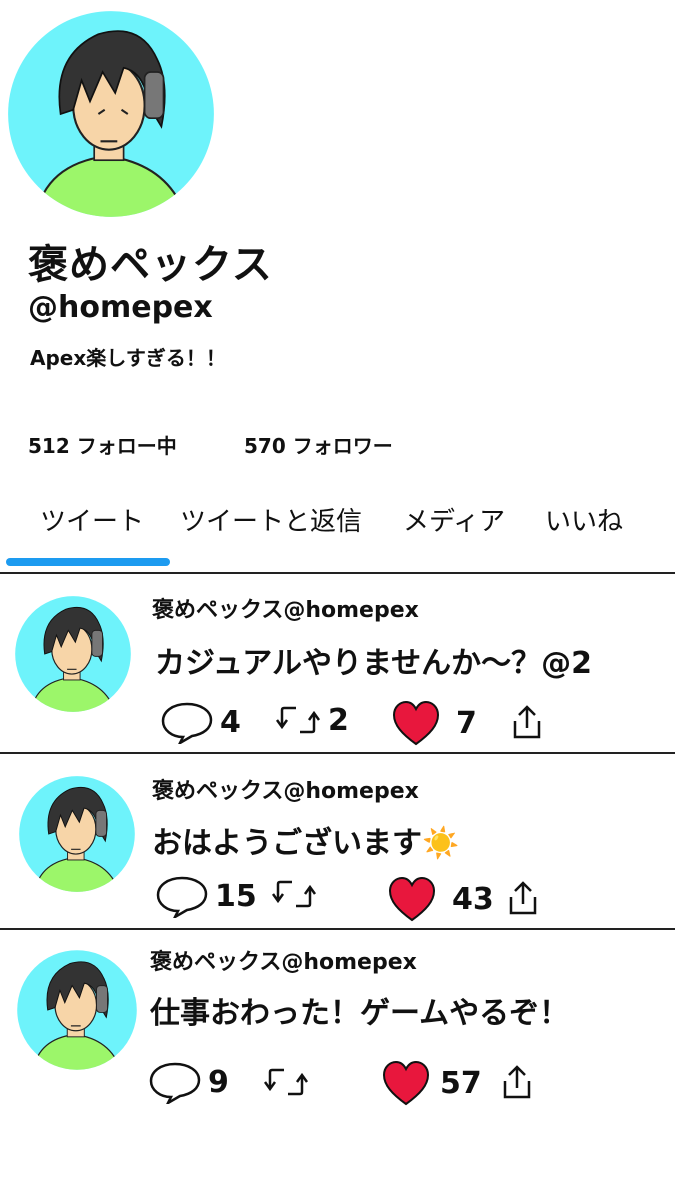 Image resolution: width=675 pixels, height=1200 pixels. What do you see at coordinates (271, 519) in the screenshot?
I see `tab-tweets-and-replies: ツイートと返信` at bounding box center [271, 519].